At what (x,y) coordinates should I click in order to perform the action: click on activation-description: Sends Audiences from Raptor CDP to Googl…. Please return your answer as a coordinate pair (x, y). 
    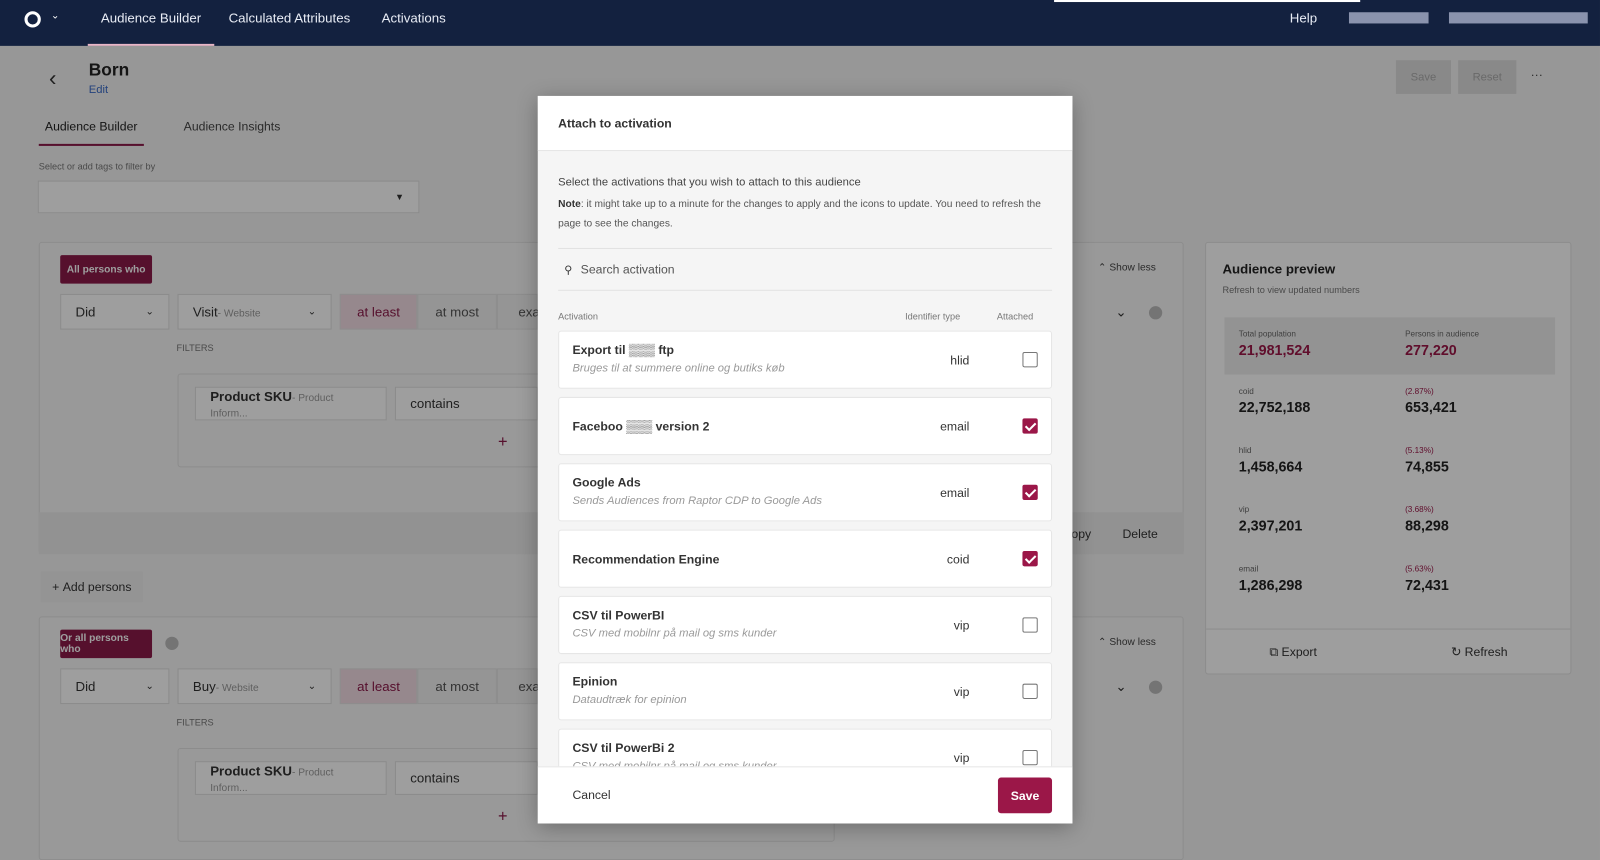
    Looking at the image, I should click on (697, 501).